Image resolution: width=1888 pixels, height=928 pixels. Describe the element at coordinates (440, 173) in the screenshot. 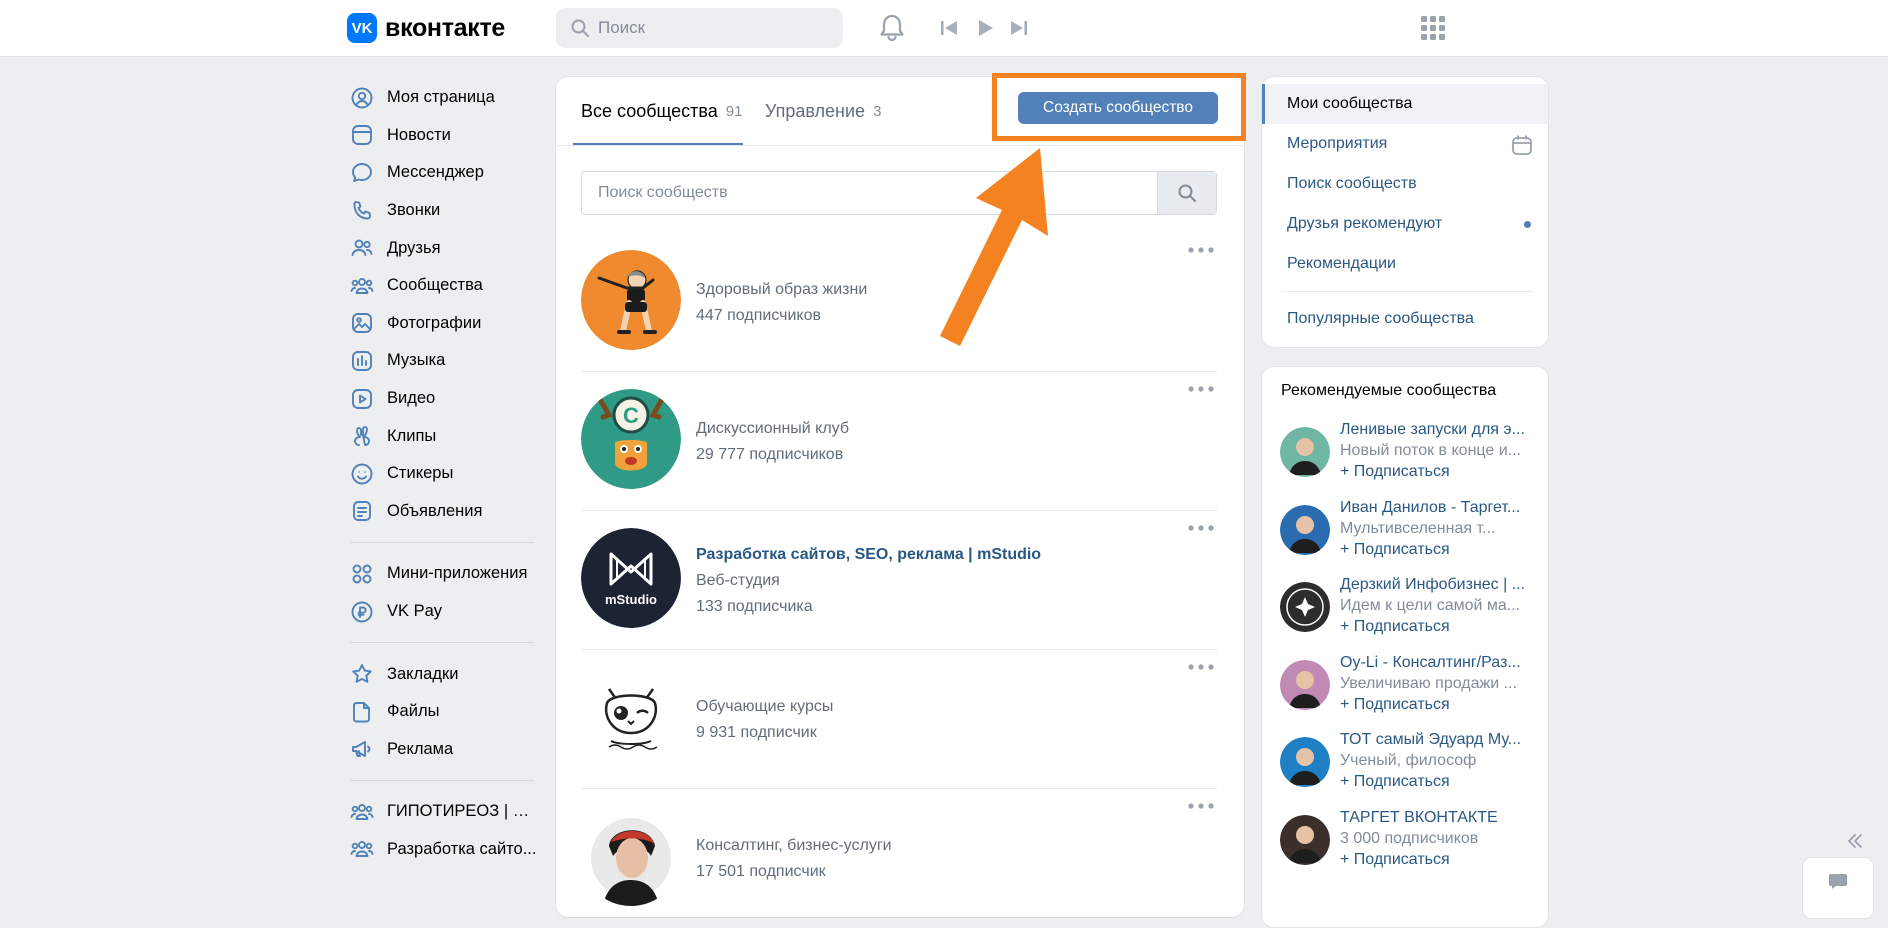

I see `sidebar-item: Мессенджер` at that location.